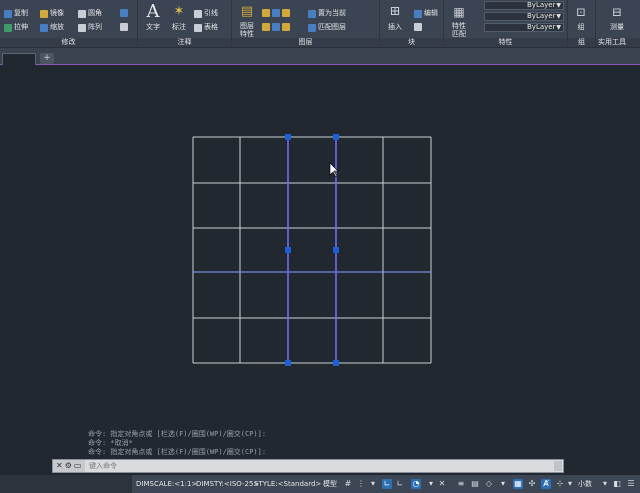 The image size is (640, 493). Describe the element at coordinates (605, 484) in the screenshot. I see `quick-properties-icon: ▾` at that location.